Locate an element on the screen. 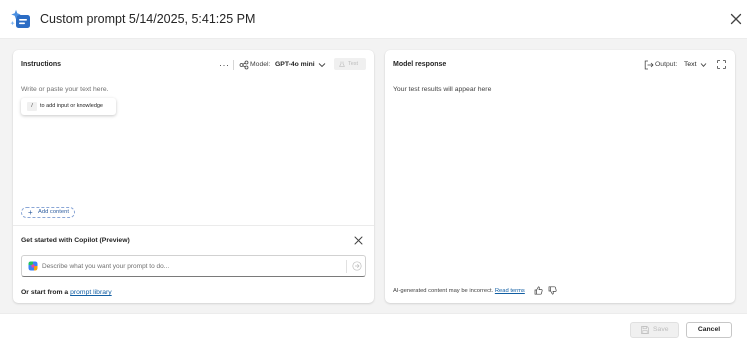 The height and width of the screenshot is (347, 747). instructions-input: Write or paste your text here. is located at coordinates (65, 89).